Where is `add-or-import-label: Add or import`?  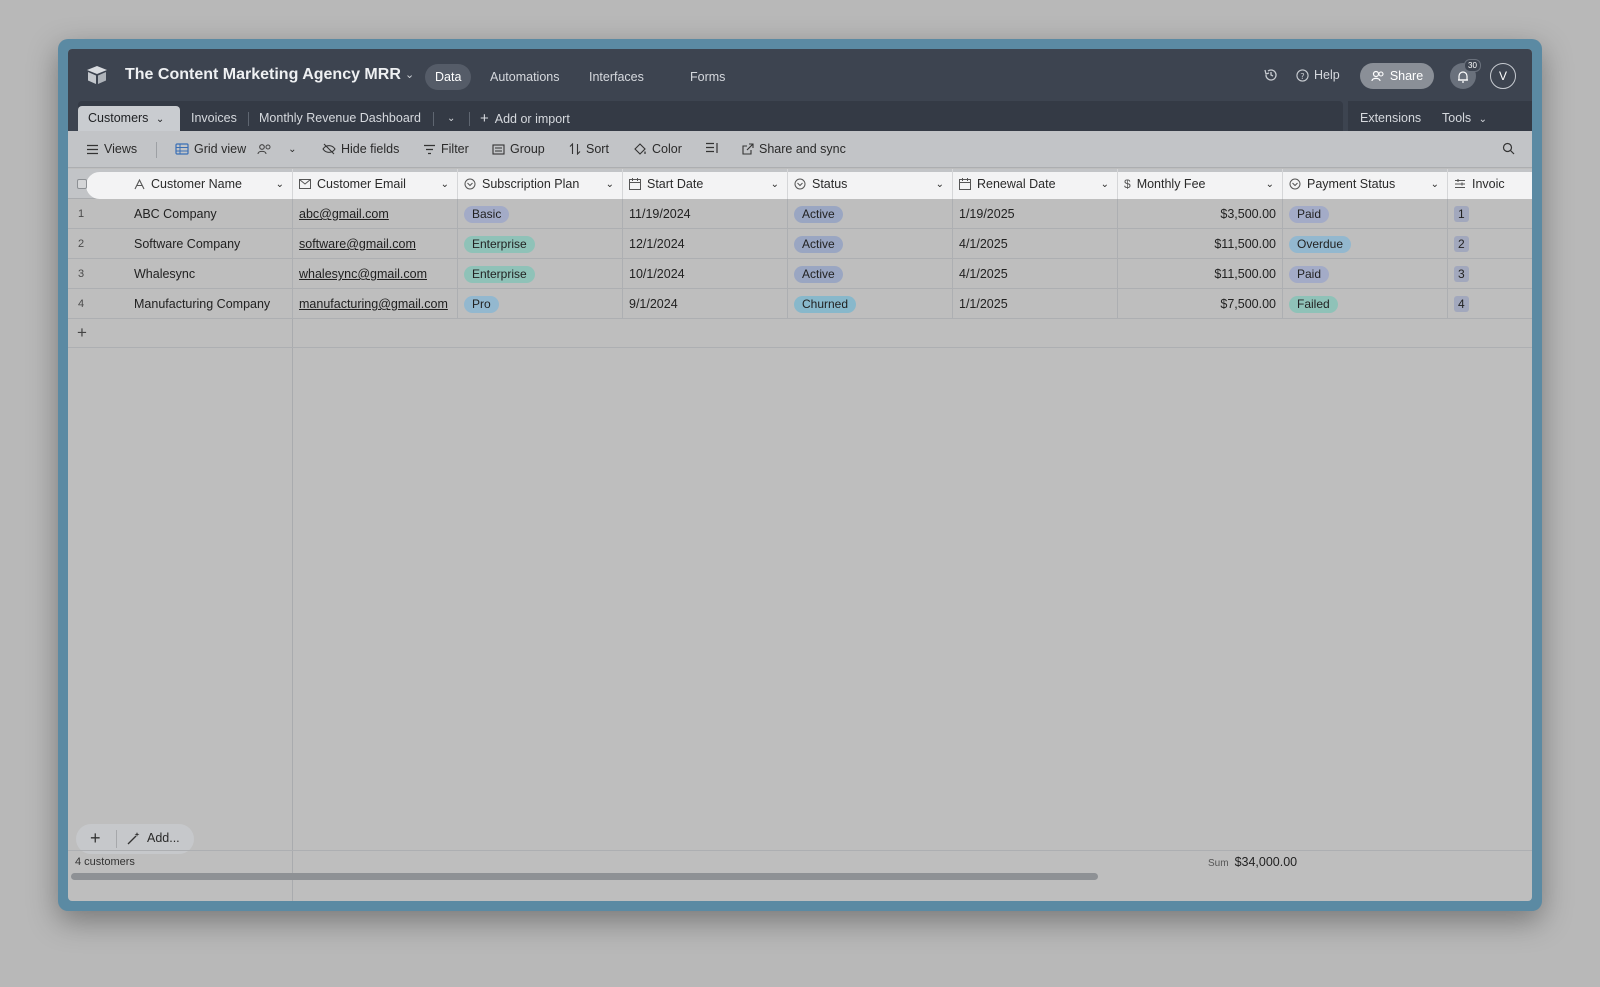
add-or-import-label: Add or import is located at coordinates (532, 119).